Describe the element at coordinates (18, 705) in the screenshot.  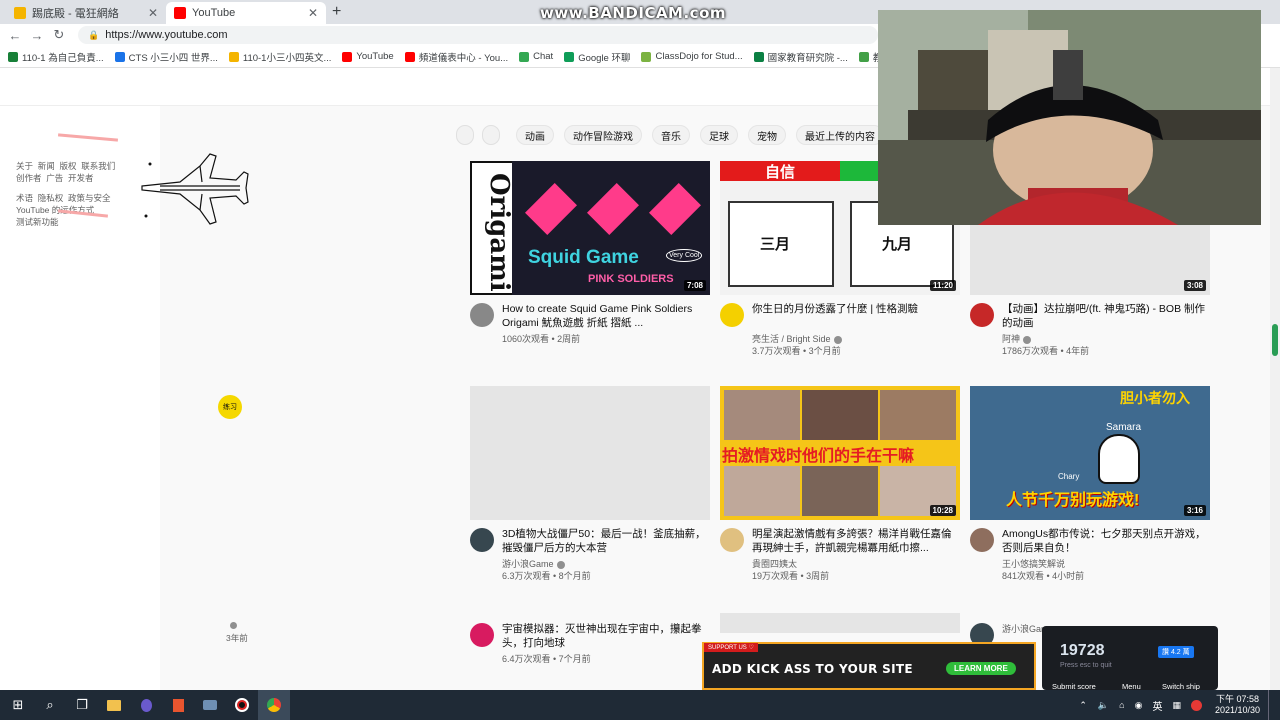
I see `windows-start-icon: ⊞` at that location.